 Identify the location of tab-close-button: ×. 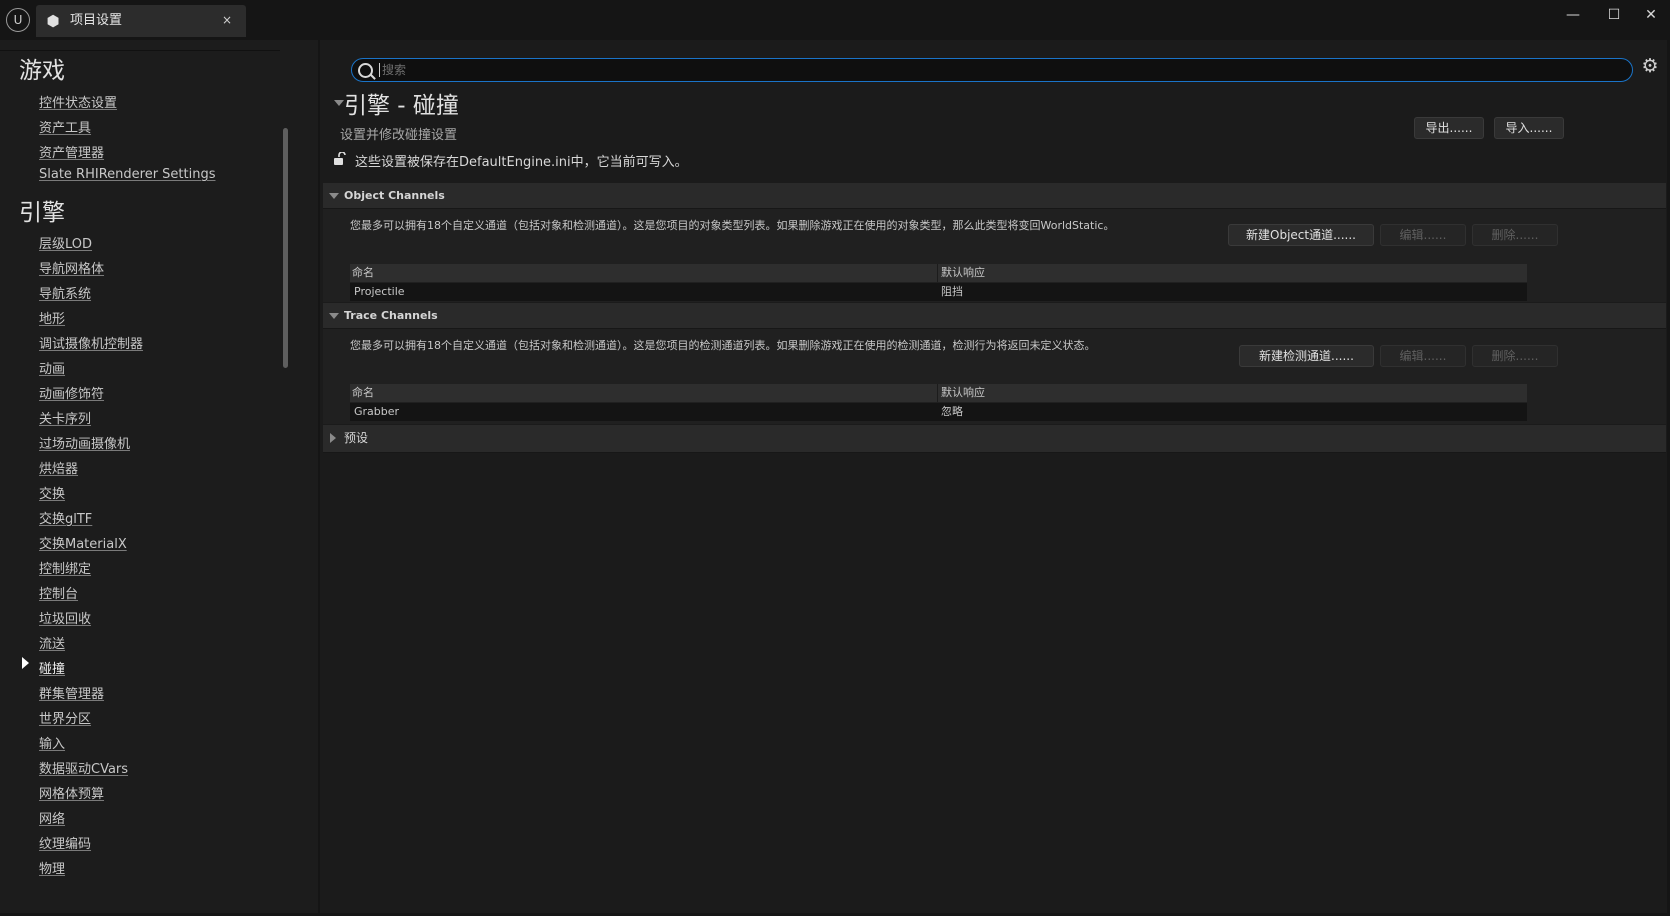
(227, 20).